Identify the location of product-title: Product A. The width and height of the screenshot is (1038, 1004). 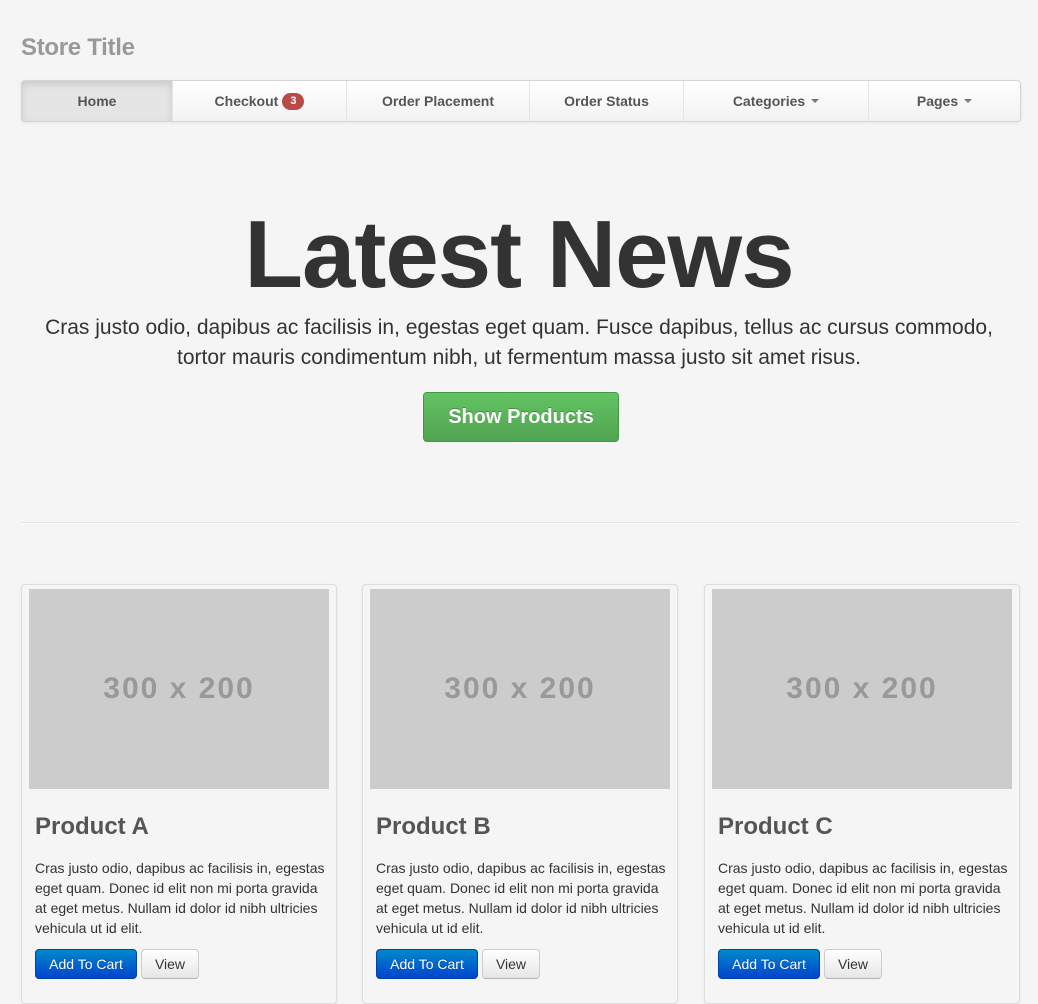
(92, 826).